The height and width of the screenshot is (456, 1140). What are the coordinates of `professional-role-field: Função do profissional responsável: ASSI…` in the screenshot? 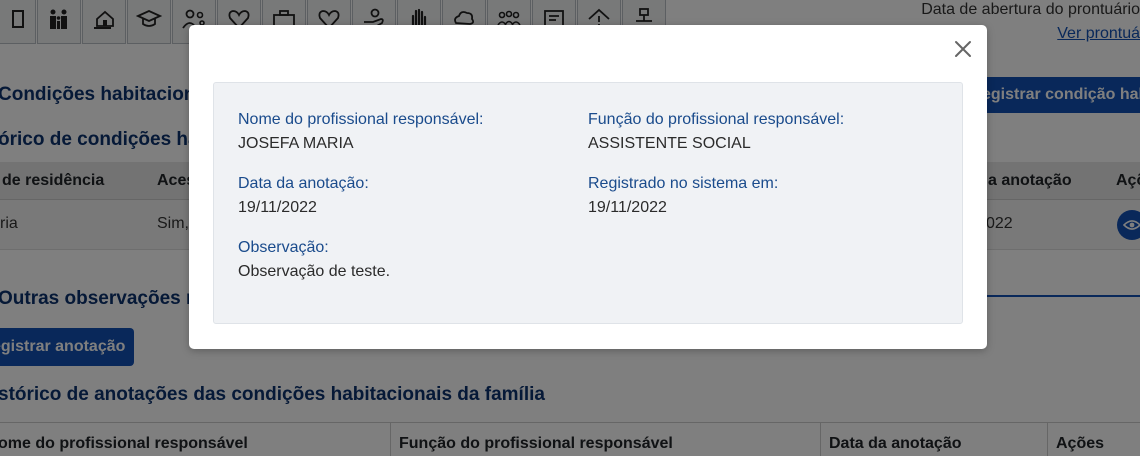 It's located at (716, 132).